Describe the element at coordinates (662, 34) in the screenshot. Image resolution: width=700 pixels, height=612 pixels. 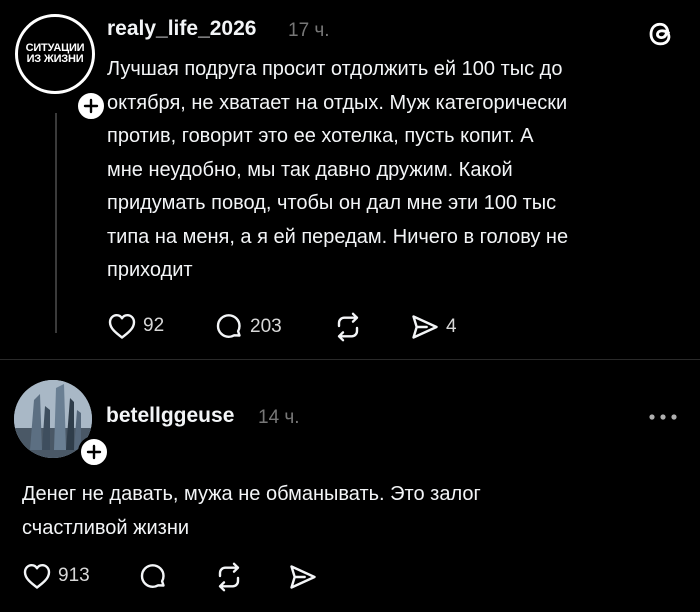
I see `threads-logo-icon` at that location.